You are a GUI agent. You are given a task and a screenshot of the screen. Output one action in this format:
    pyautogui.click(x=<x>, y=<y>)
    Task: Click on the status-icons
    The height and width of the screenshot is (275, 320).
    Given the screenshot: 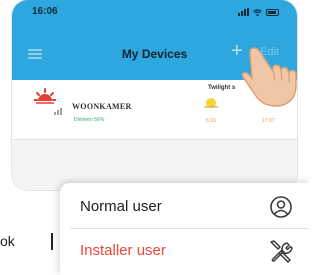 What is the action you would take?
    pyautogui.click(x=258, y=12)
    